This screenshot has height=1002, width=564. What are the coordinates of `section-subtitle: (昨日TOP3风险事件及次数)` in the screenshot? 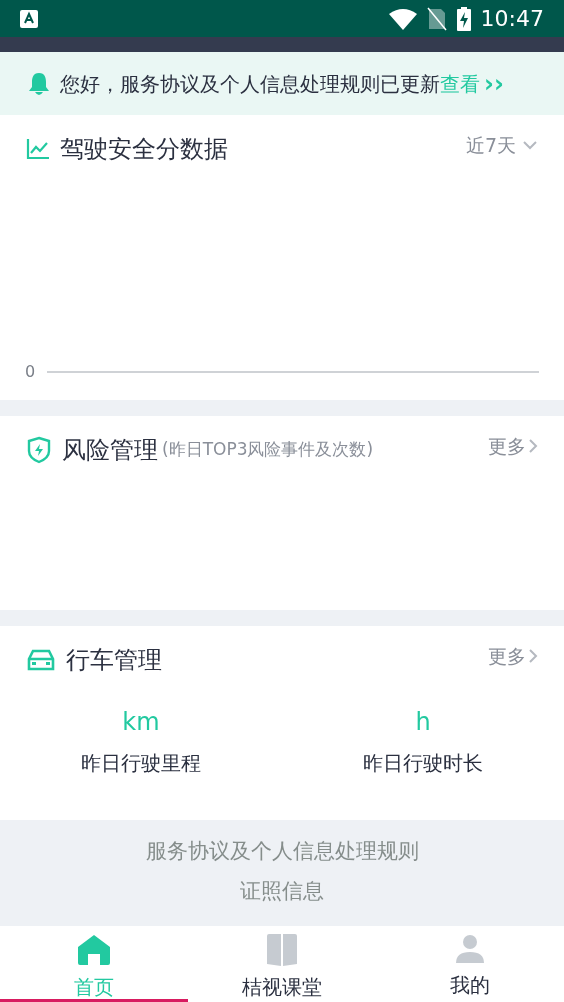 It's located at (268, 450).